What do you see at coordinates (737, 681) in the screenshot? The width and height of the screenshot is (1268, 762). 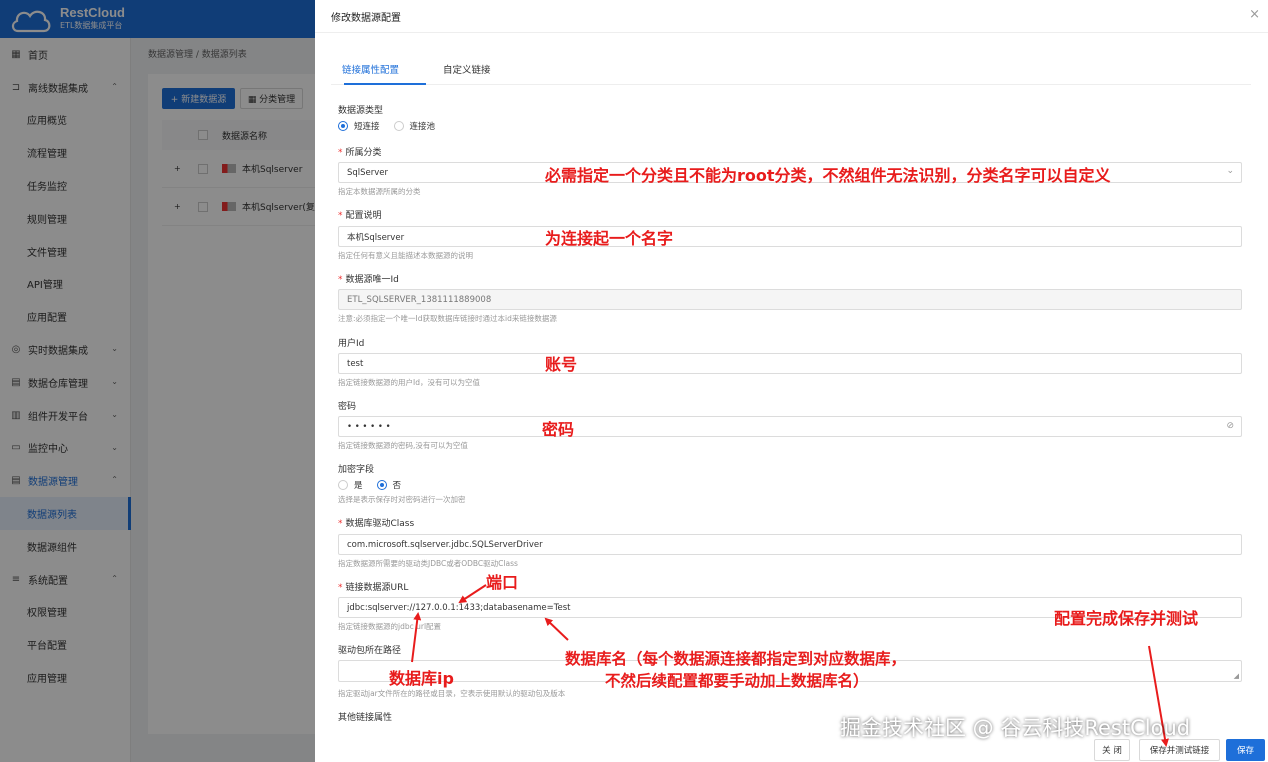 I see `annotation-db-name-line2: 不然后续配置都要手动加上数据库名）` at bounding box center [737, 681].